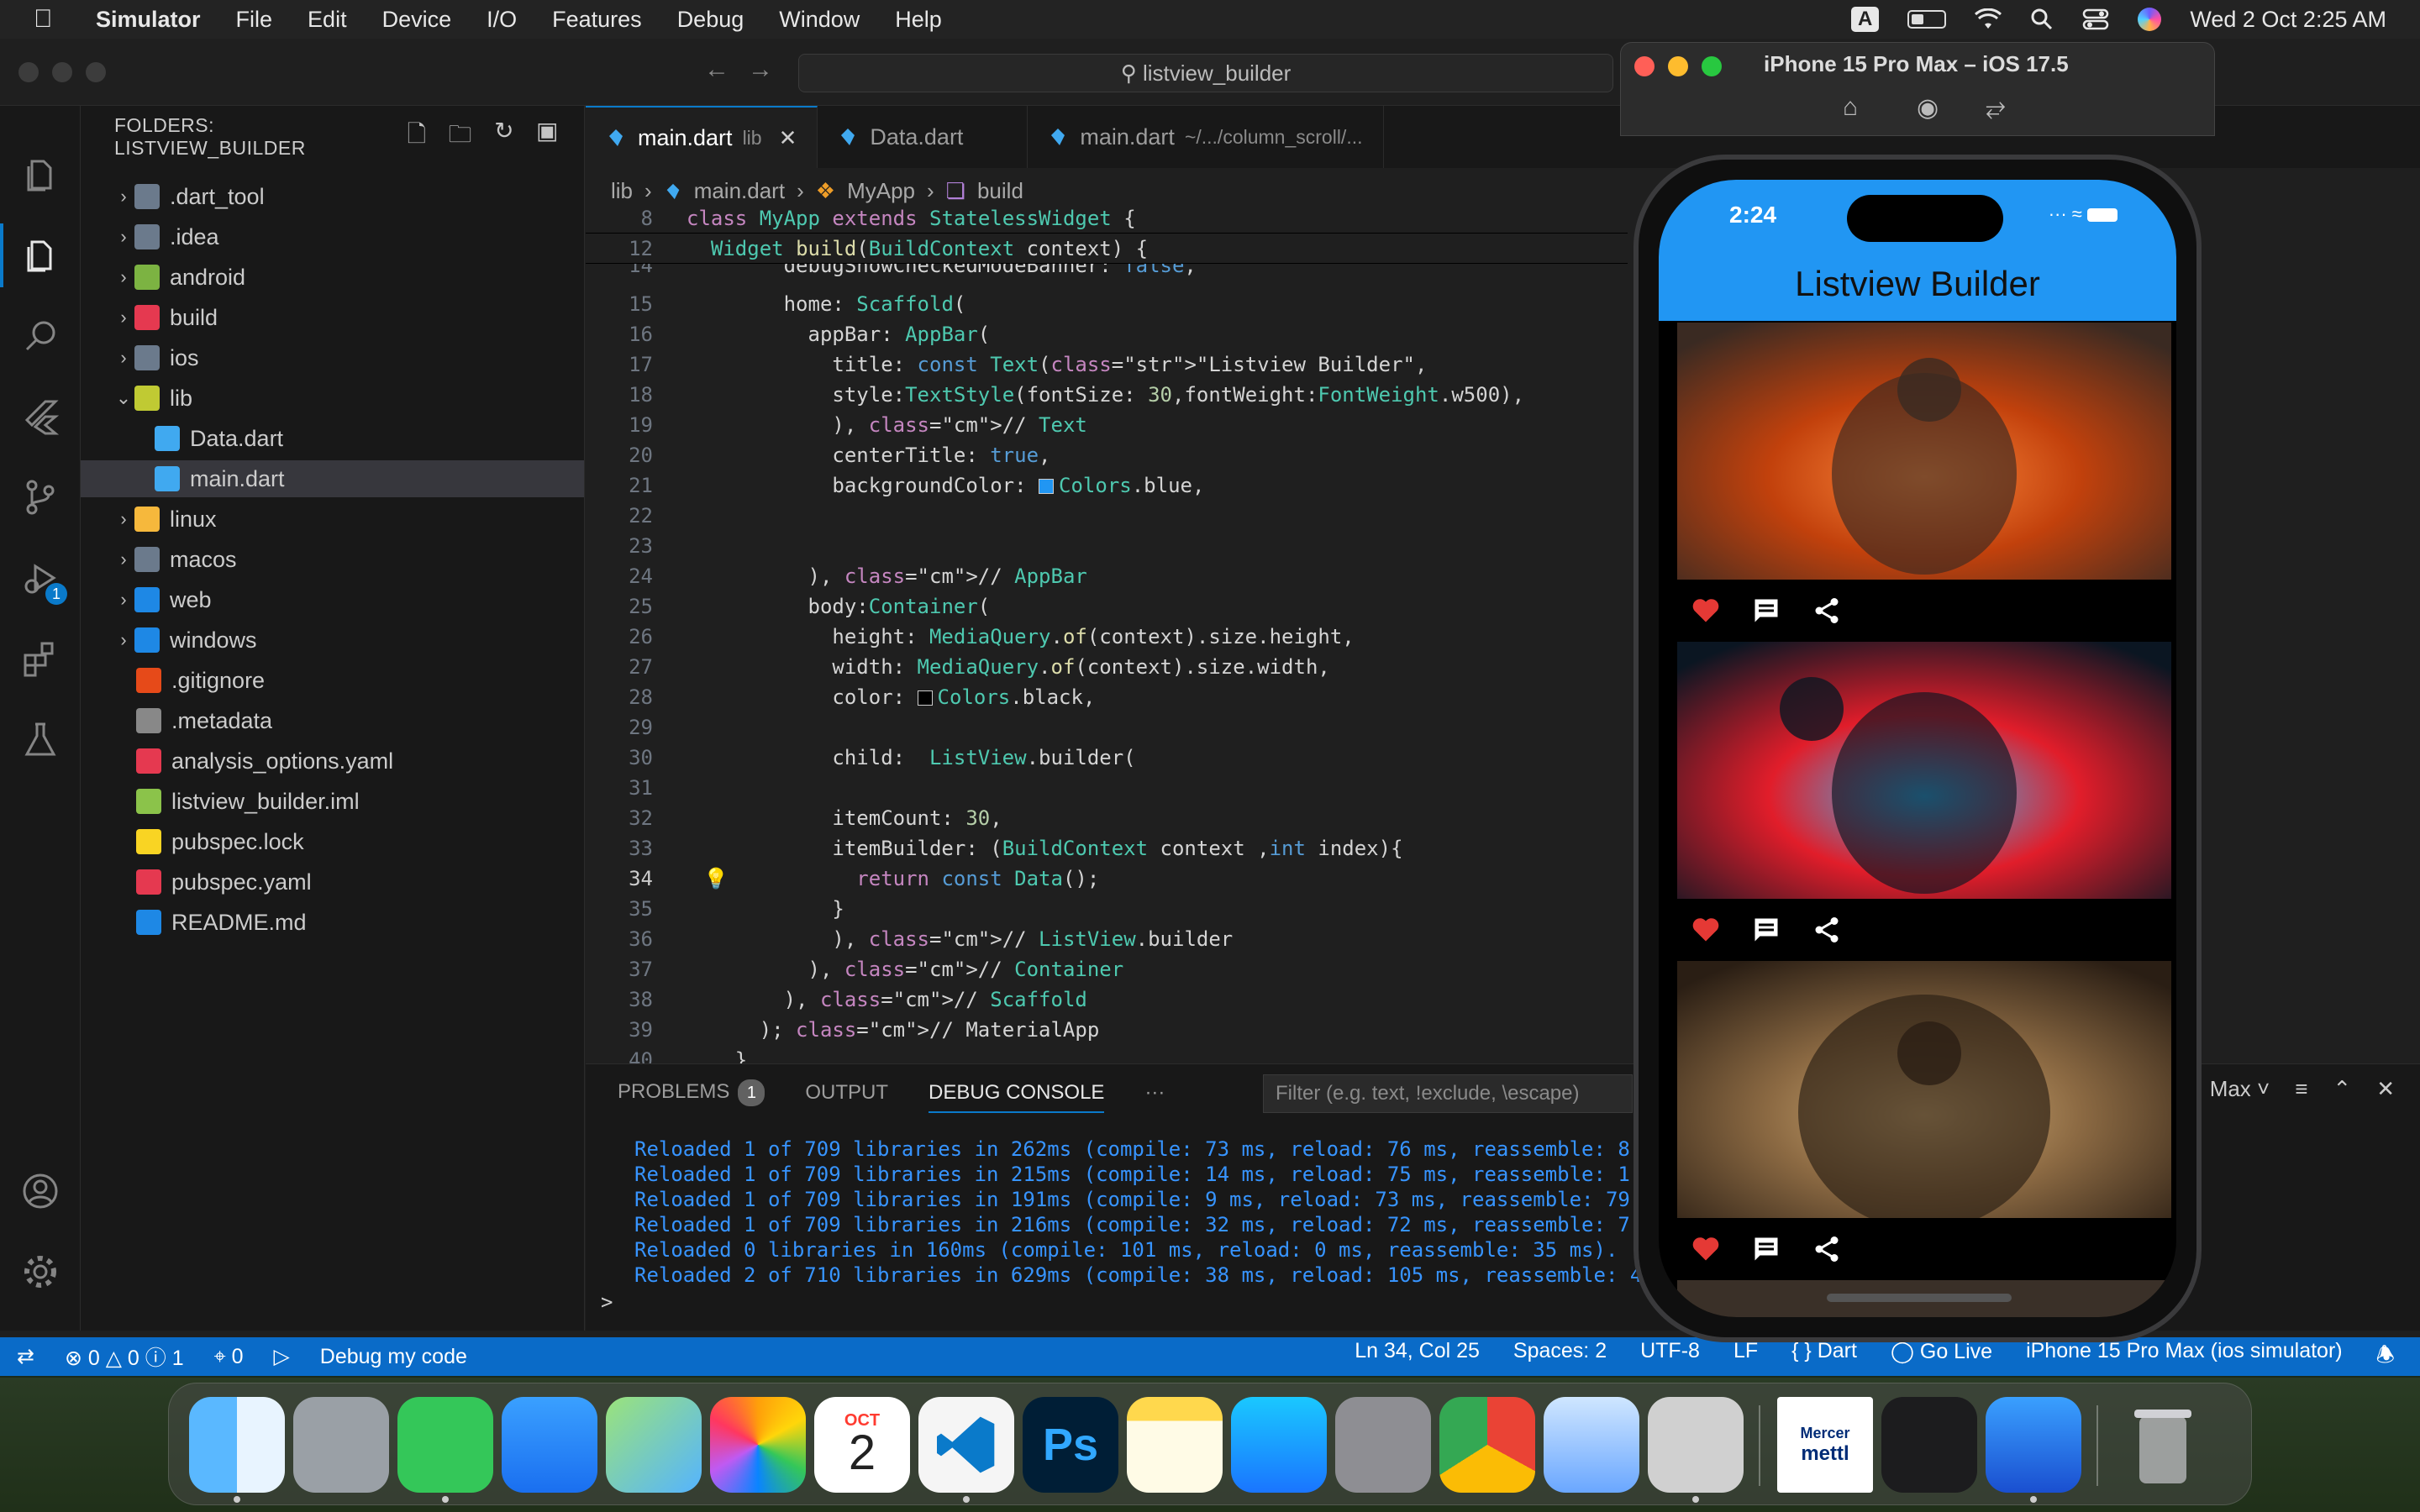  Describe the element at coordinates (2240, 1089) in the screenshot. I see `filter-dropdown: Max ˅` at that location.